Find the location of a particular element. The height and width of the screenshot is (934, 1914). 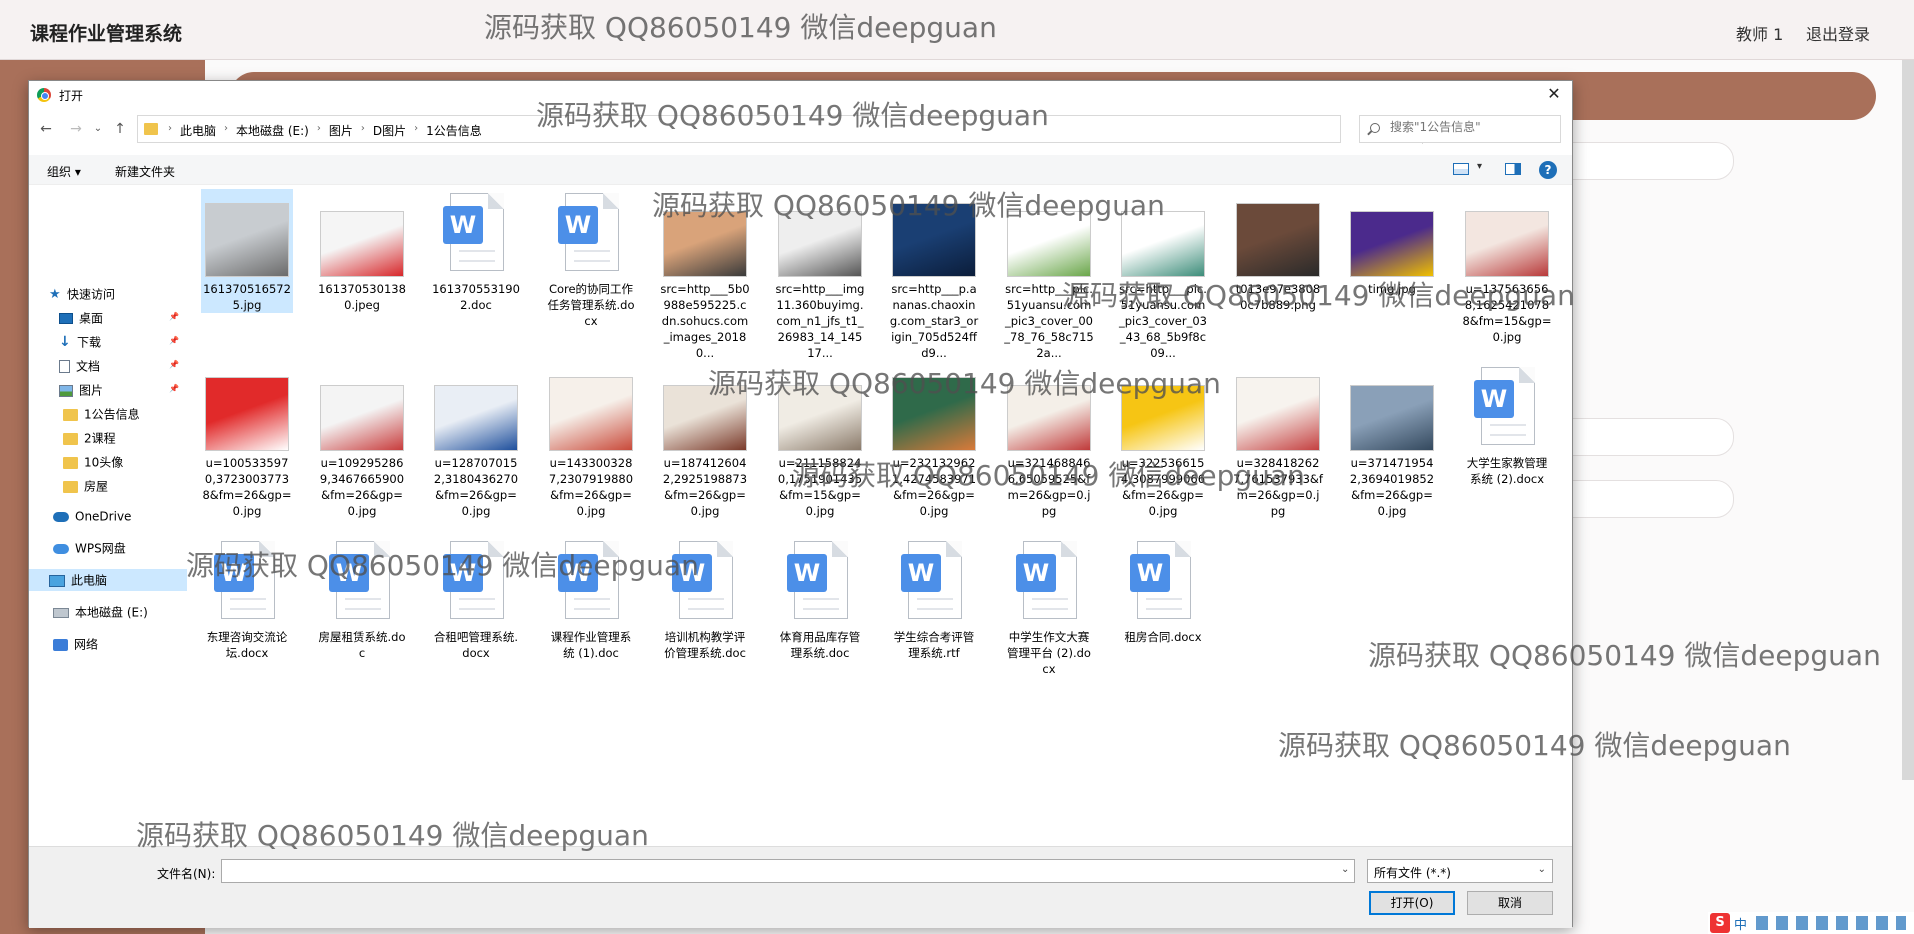

chevron-down-icon: ▾ is located at coordinates (1479, 166).